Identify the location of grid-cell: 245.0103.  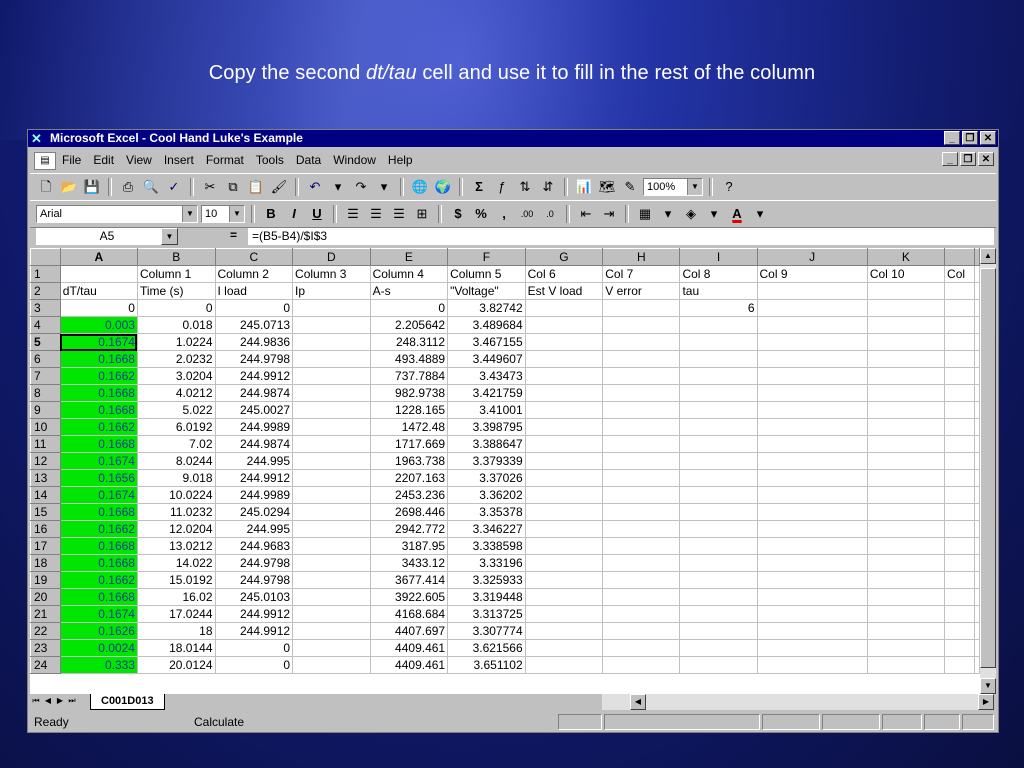
(254, 597).